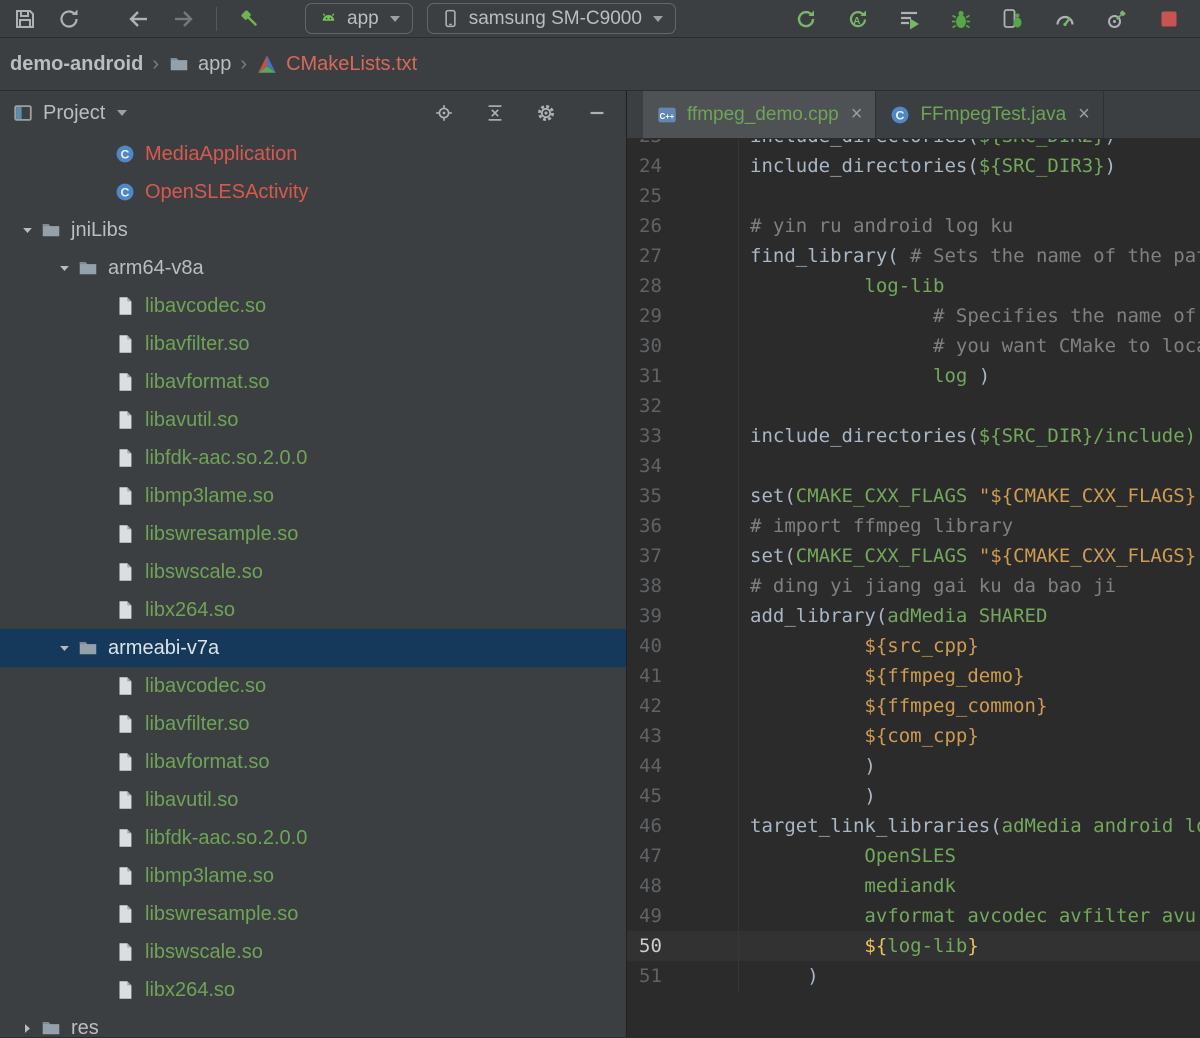  What do you see at coordinates (913, 406) in the screenshot?
I see `code-line-32: 32` at bounding box center [913, 406].